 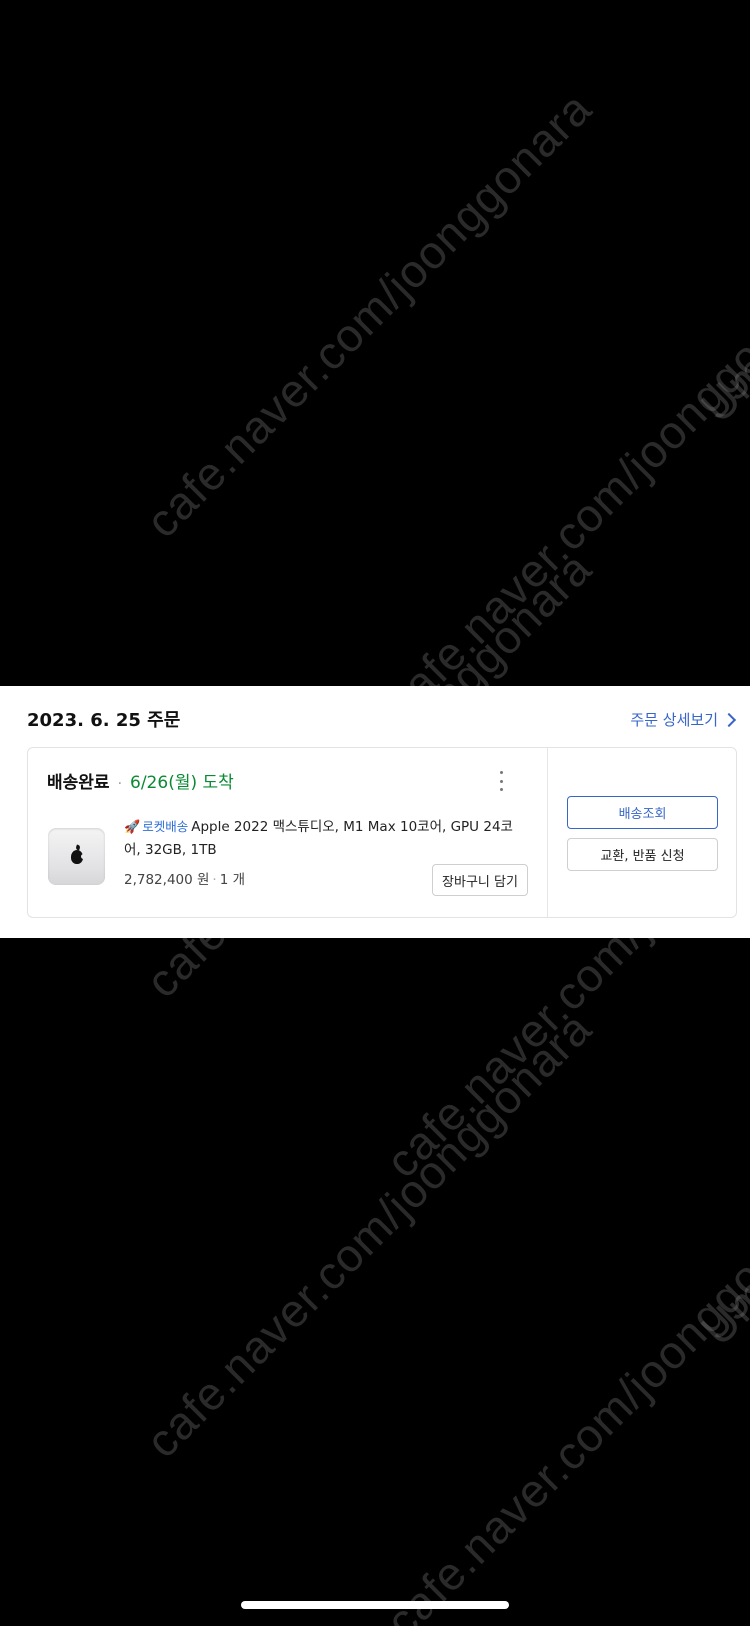 What do you see at coordinates (729, 719) in the screenshot?
I see `chevron-right-icon` at bounding box center [729, 719].